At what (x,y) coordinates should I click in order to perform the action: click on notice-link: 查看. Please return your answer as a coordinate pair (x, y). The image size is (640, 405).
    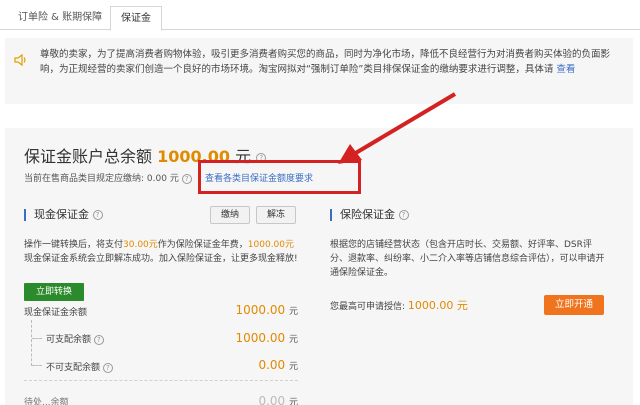
    Looking at the image, I should click on (565, 69).